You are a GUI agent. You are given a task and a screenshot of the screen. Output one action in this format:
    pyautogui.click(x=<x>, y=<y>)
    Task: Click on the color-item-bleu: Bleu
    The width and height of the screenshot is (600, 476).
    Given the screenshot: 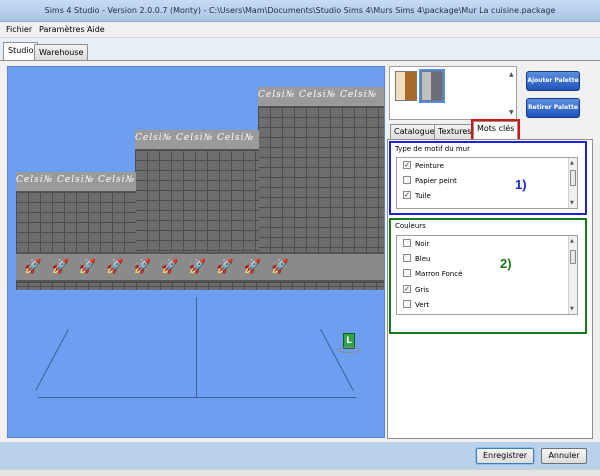 What is the action you would take?
    pyautogui.click(x=417, y=258)
    